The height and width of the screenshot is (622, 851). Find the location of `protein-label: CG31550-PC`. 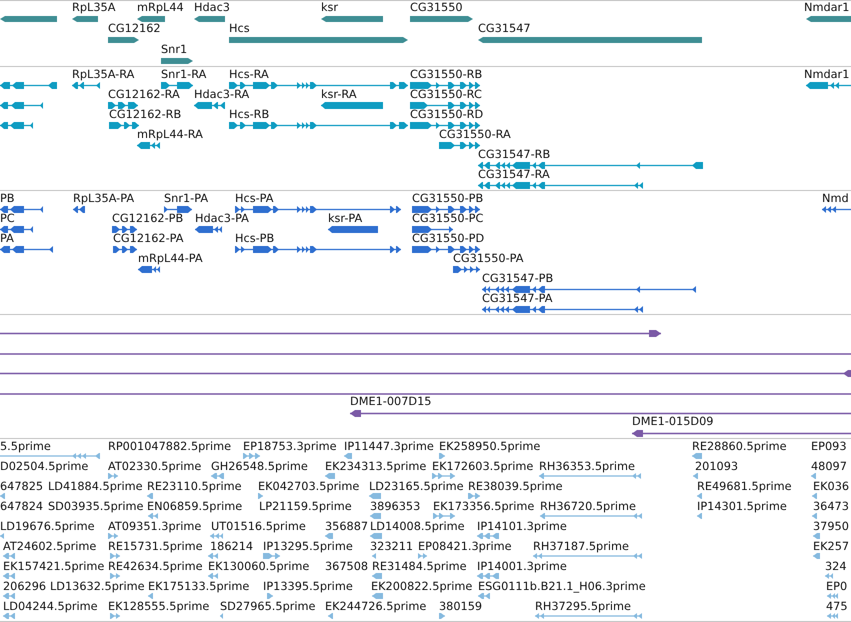

protein-label: CG31550-PC is located at coordinates (448, 219).